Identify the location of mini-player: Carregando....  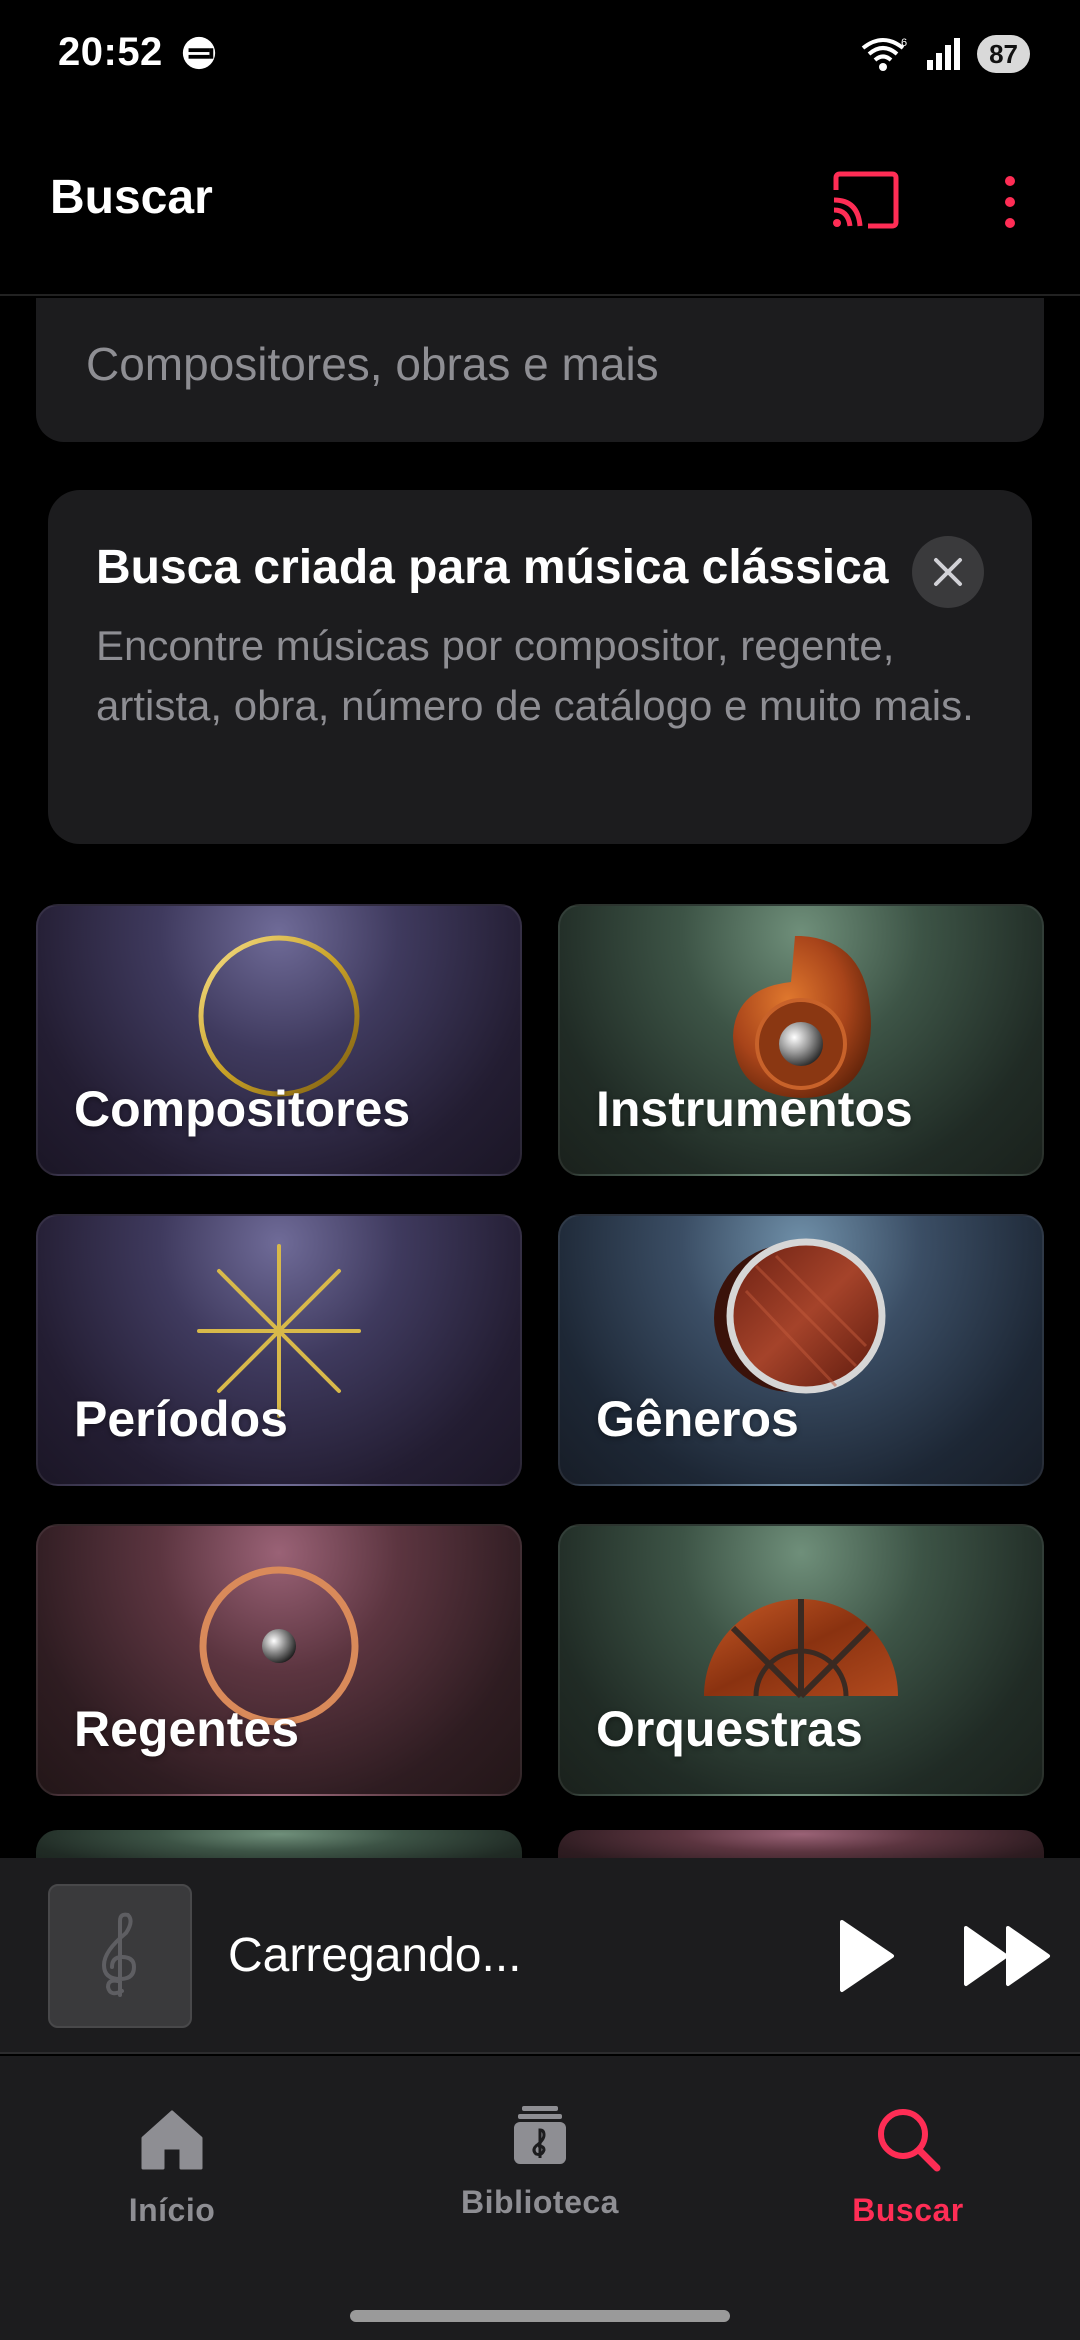
(540, 1956).